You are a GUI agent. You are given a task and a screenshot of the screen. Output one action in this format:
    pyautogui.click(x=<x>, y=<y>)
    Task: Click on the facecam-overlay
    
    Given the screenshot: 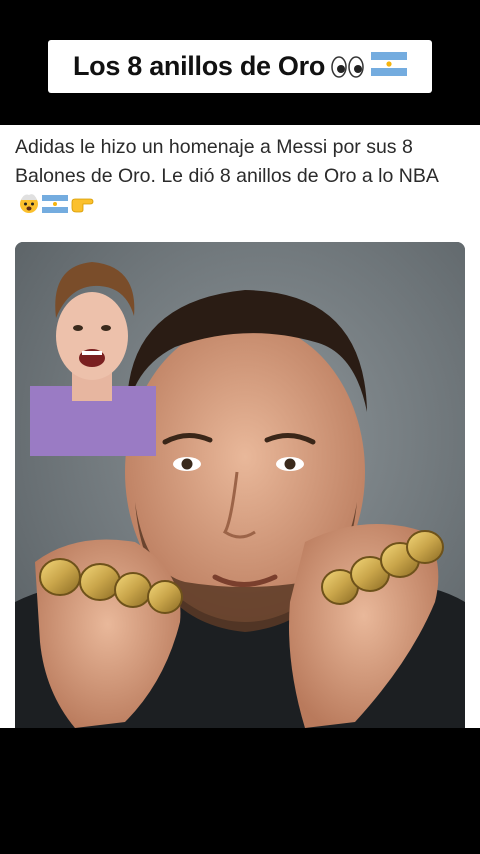 What is the action you would take?
    pyautogui.click(x=93, y=356)
    